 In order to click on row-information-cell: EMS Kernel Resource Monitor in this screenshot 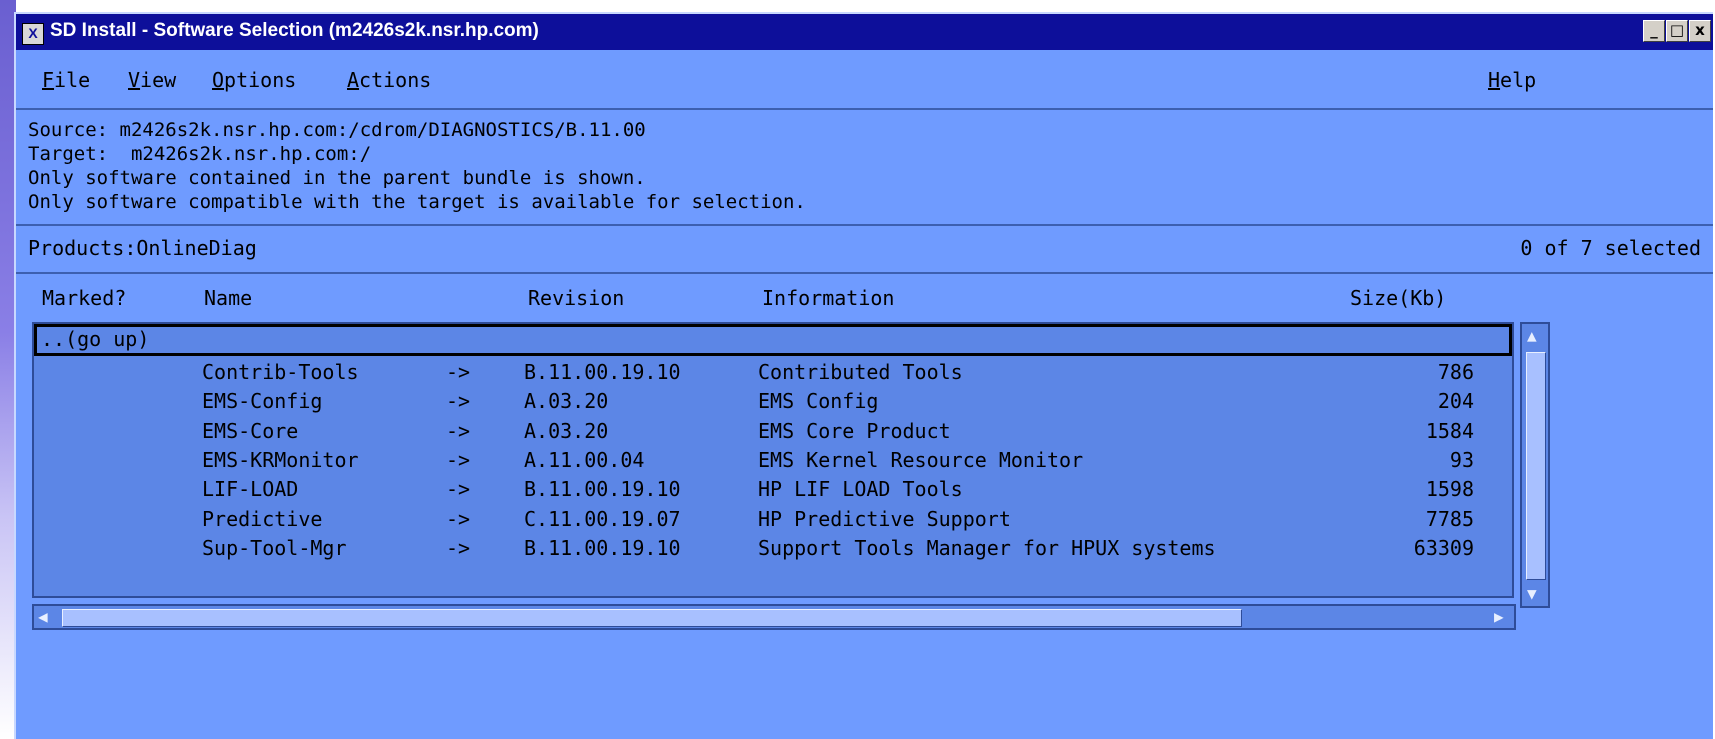, I will do `click(921, 459)`.